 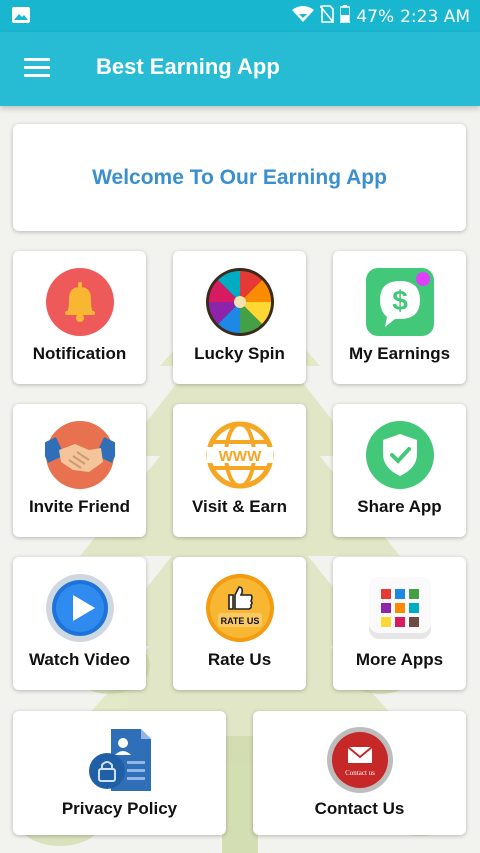 What do you see at coordinates (327, 16) in the screenshot?
I see `no-sim-icon` at bounding box center [327, 16].